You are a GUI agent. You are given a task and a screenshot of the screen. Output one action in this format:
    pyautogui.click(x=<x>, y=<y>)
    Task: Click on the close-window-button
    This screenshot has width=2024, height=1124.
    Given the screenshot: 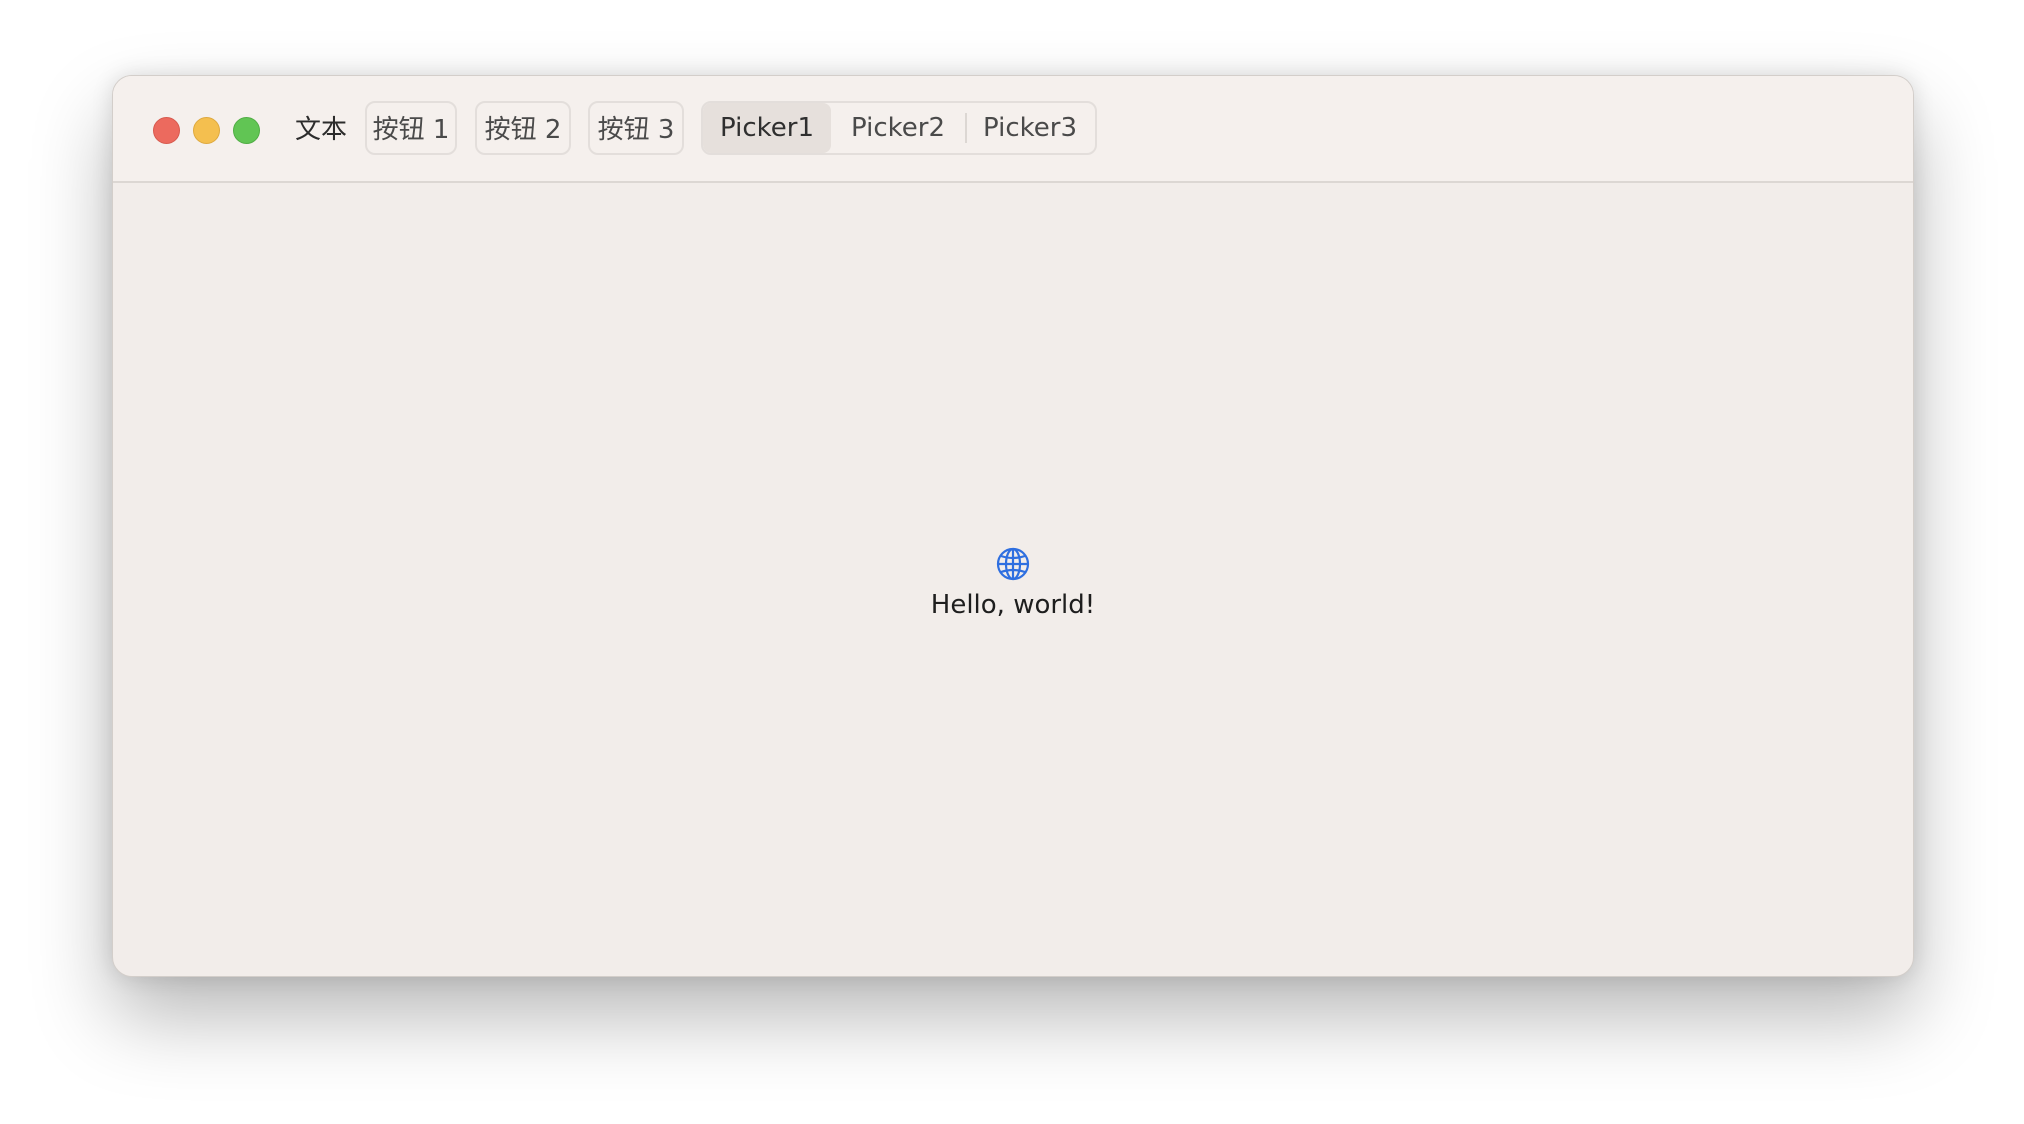 What is the action you would take?
    pyautogui.click(x=166, y=130)
    